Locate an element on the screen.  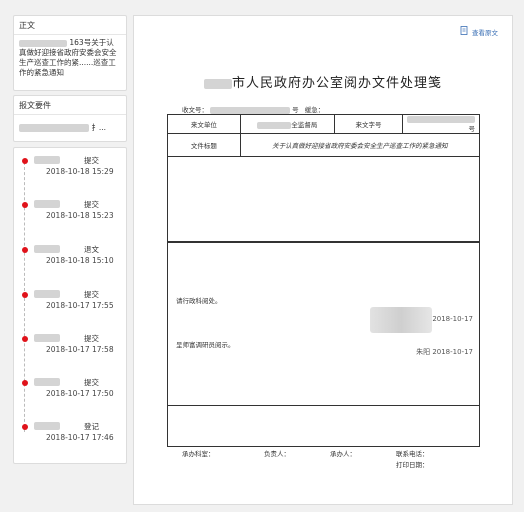
unit-label: 来文单位 is located at coordinates (204, 124).